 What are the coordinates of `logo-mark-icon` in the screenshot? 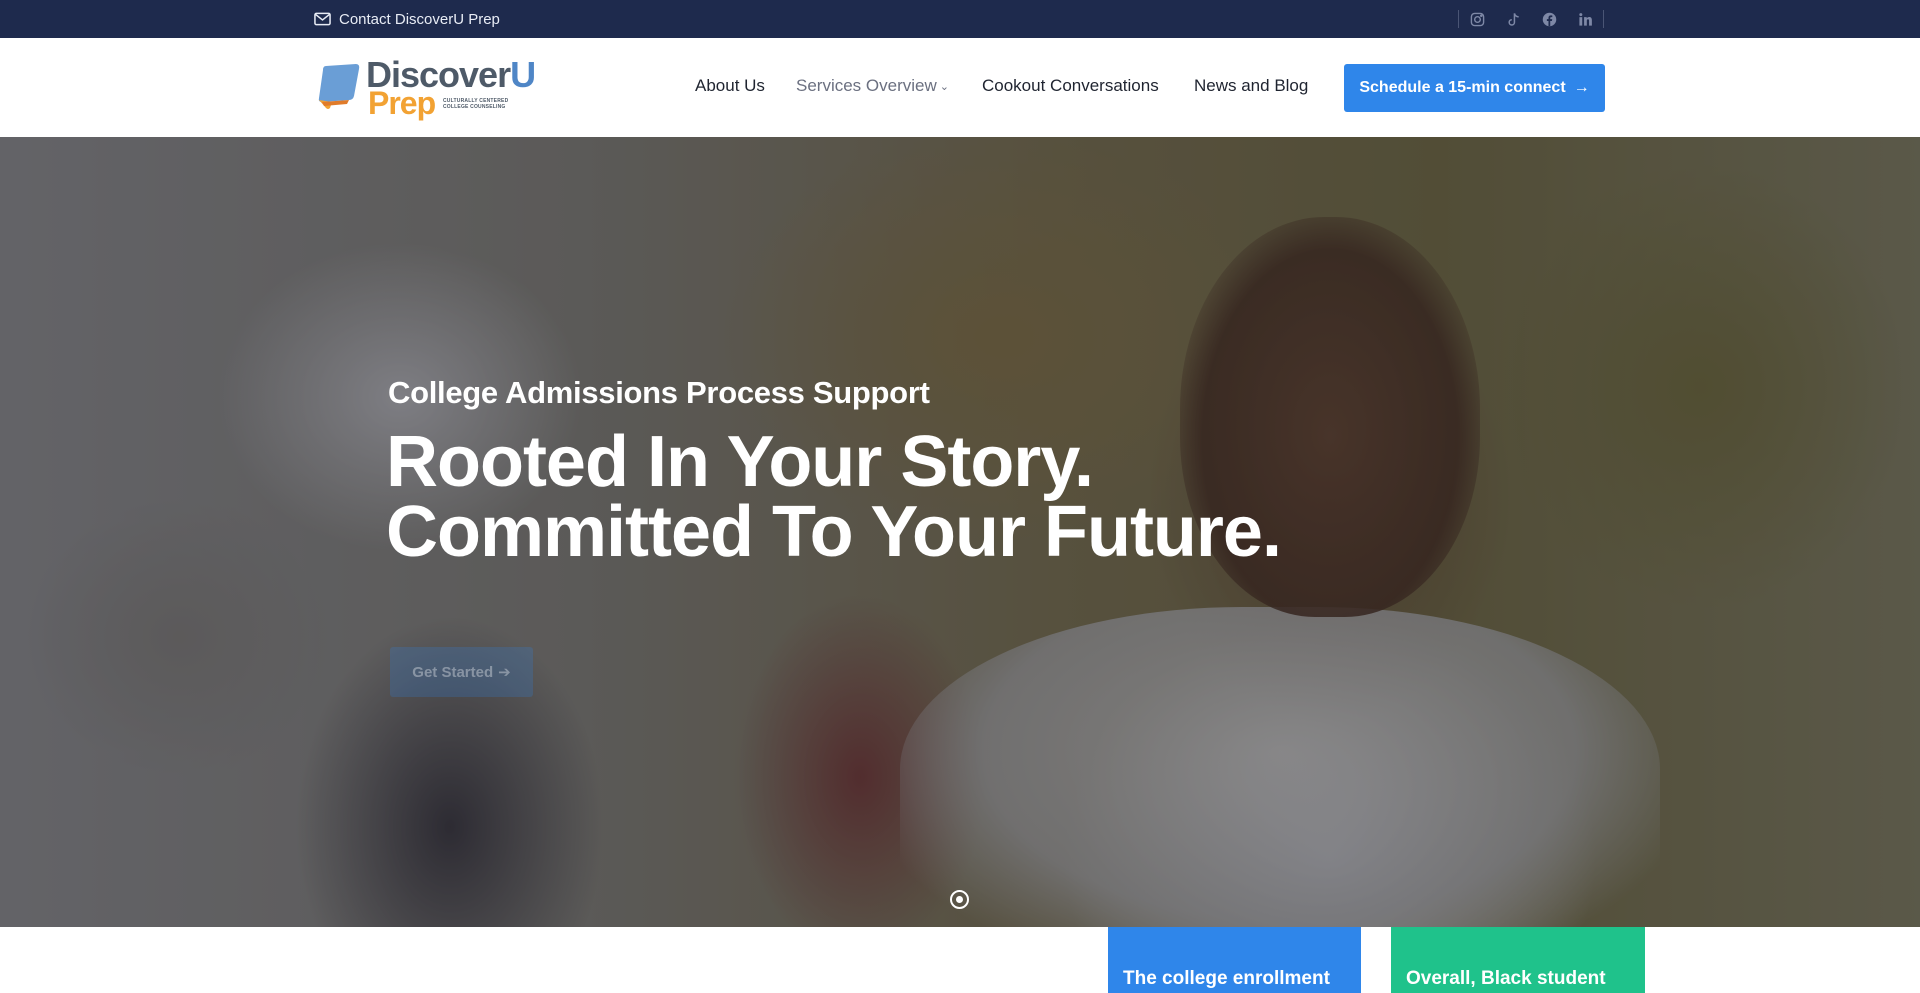 It's located at (339, 86).